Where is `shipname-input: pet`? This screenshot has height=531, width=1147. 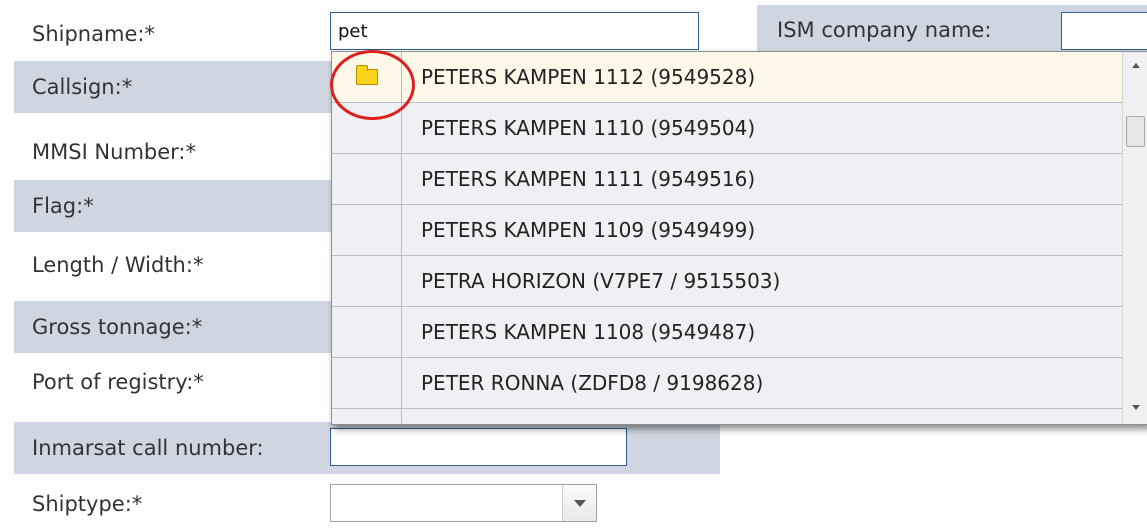
shipname-input: pet is located at coordinates (514, 31).